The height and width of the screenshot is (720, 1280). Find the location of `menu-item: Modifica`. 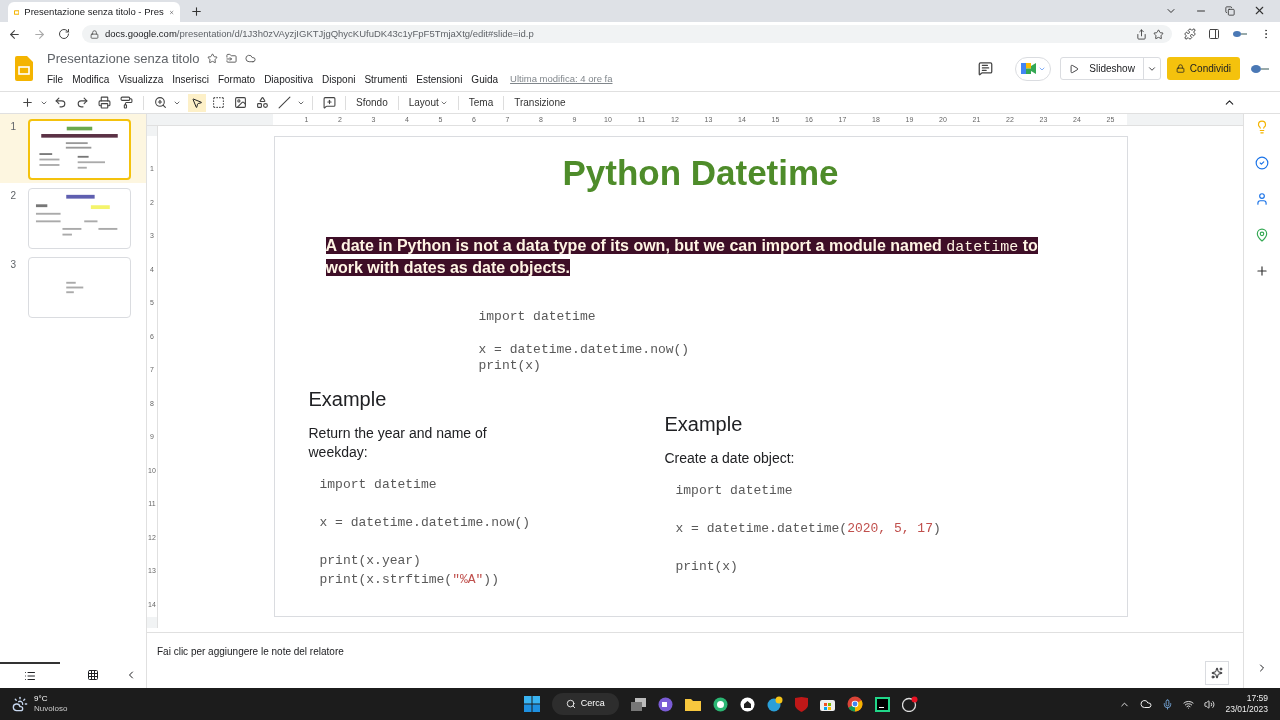

menu-item: Modifica is located at coordinates (91, 79).